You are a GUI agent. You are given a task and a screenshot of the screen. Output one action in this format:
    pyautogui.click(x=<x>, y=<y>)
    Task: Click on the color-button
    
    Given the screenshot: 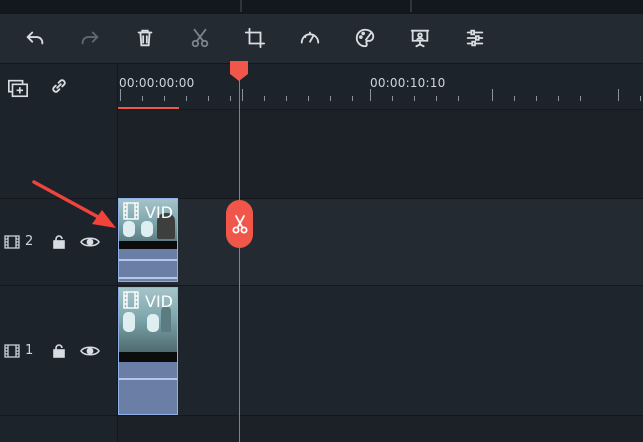 What is the action you would take?
    pyautogui.click(x=365, y=38)
    